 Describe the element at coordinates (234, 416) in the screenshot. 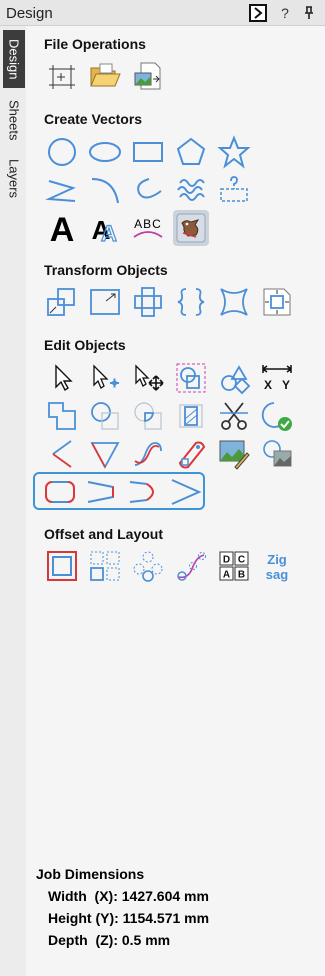

I see `scissors-button` at that location.